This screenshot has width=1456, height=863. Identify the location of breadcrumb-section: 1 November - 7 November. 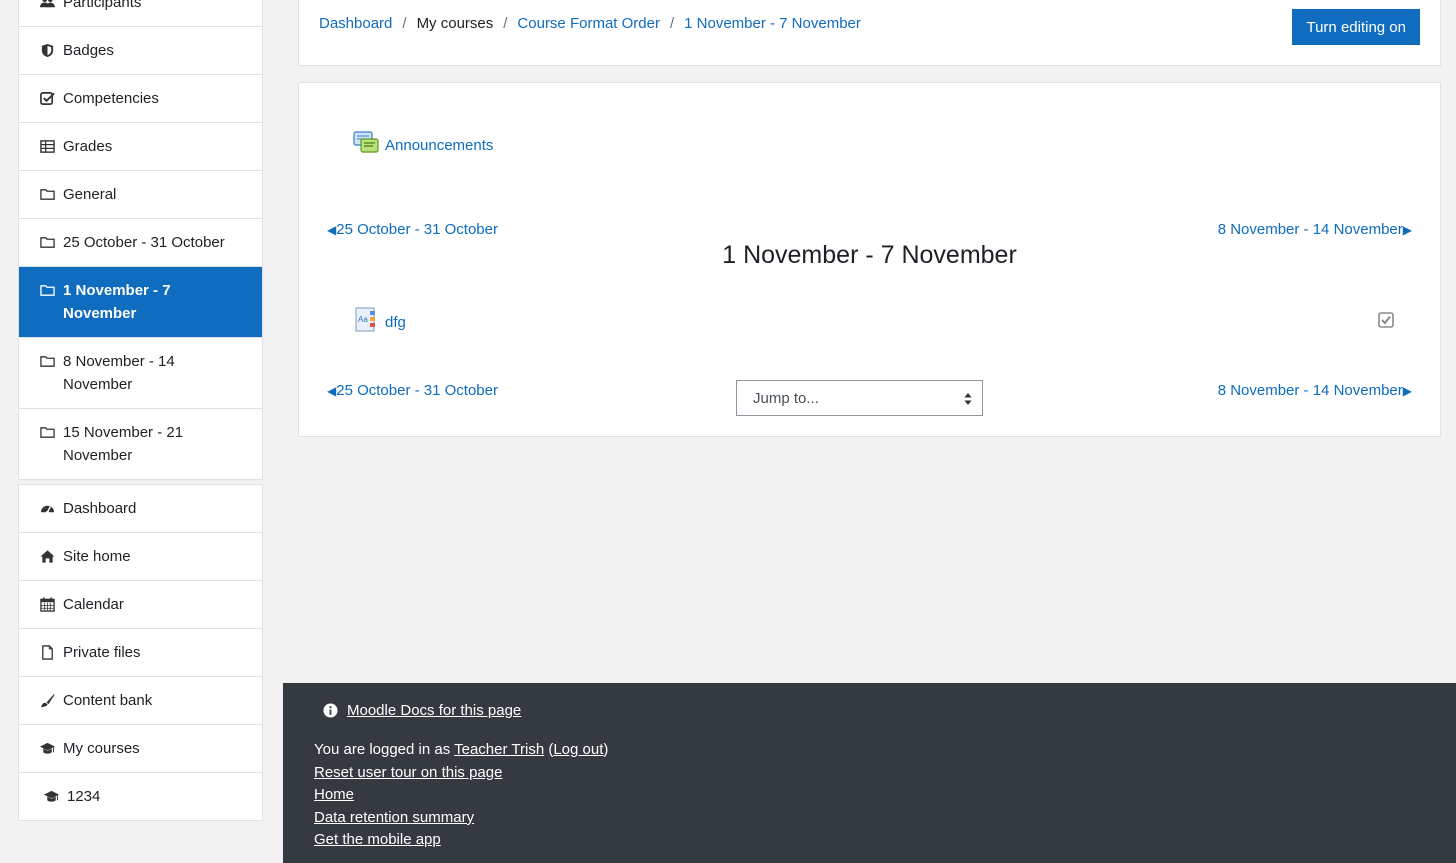
(772, 23).